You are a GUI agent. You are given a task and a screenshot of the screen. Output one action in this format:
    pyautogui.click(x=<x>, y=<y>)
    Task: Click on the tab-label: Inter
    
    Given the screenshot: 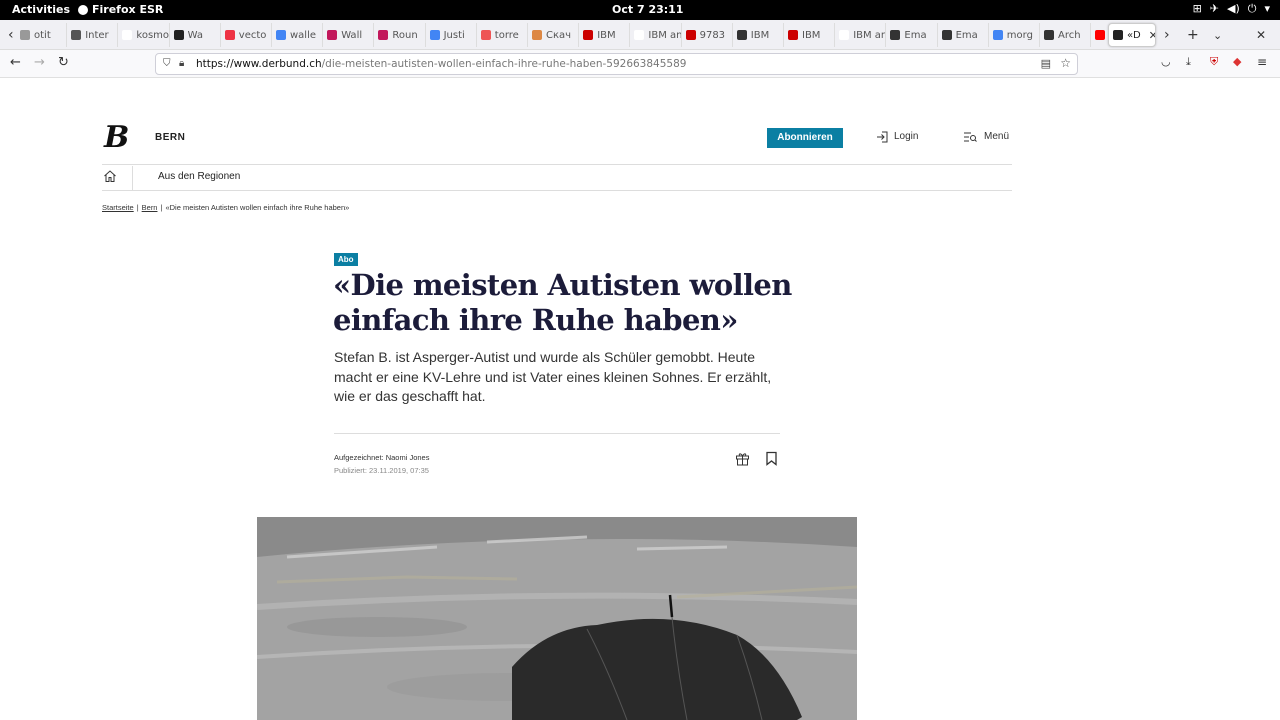 What is the action you would take?
    pyautogui.click(x=97, y=35)
    